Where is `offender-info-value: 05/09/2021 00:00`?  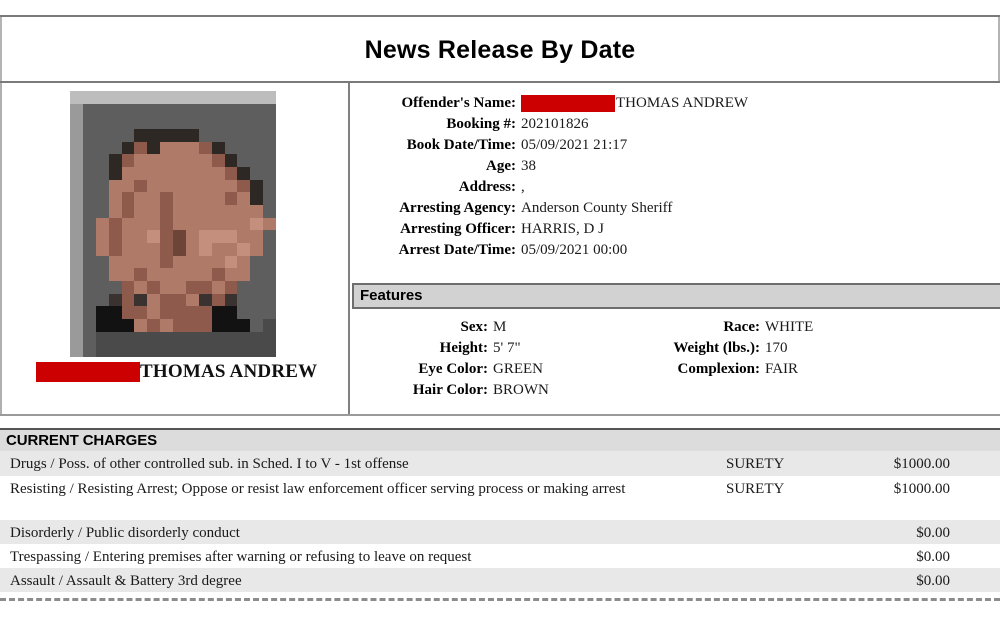 offender-info-value: 05/09/2021 00:00 is located at coordinates (574, 250).